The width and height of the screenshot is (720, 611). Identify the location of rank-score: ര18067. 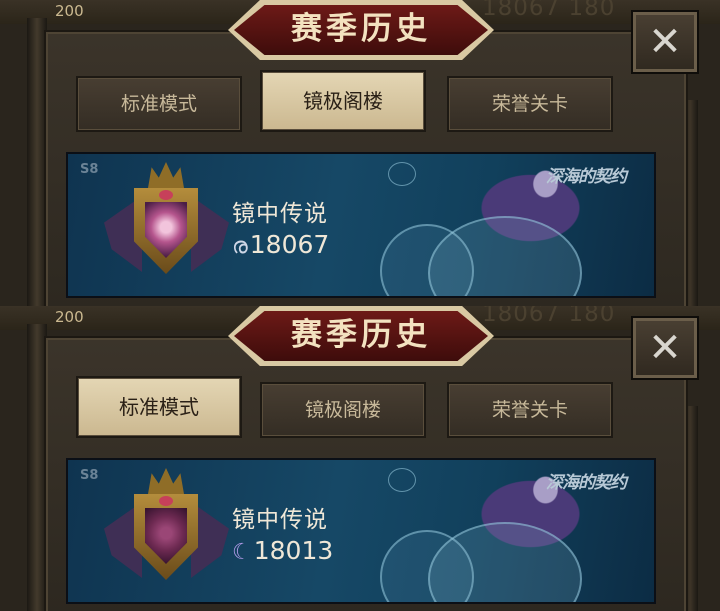
(280, 244).